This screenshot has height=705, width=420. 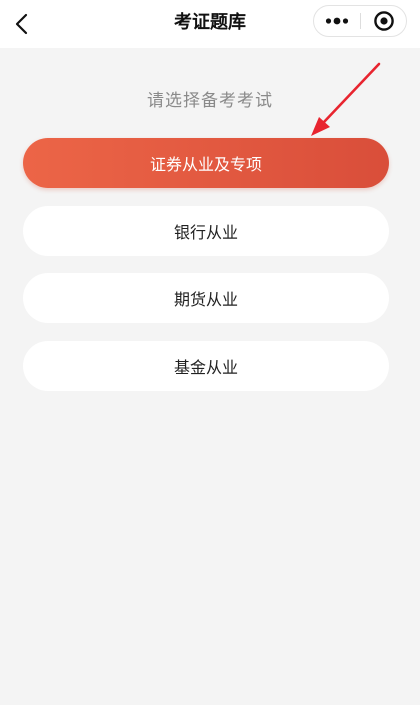 I want to click on option-banking: 银行从业, so click(x=206, y=231).